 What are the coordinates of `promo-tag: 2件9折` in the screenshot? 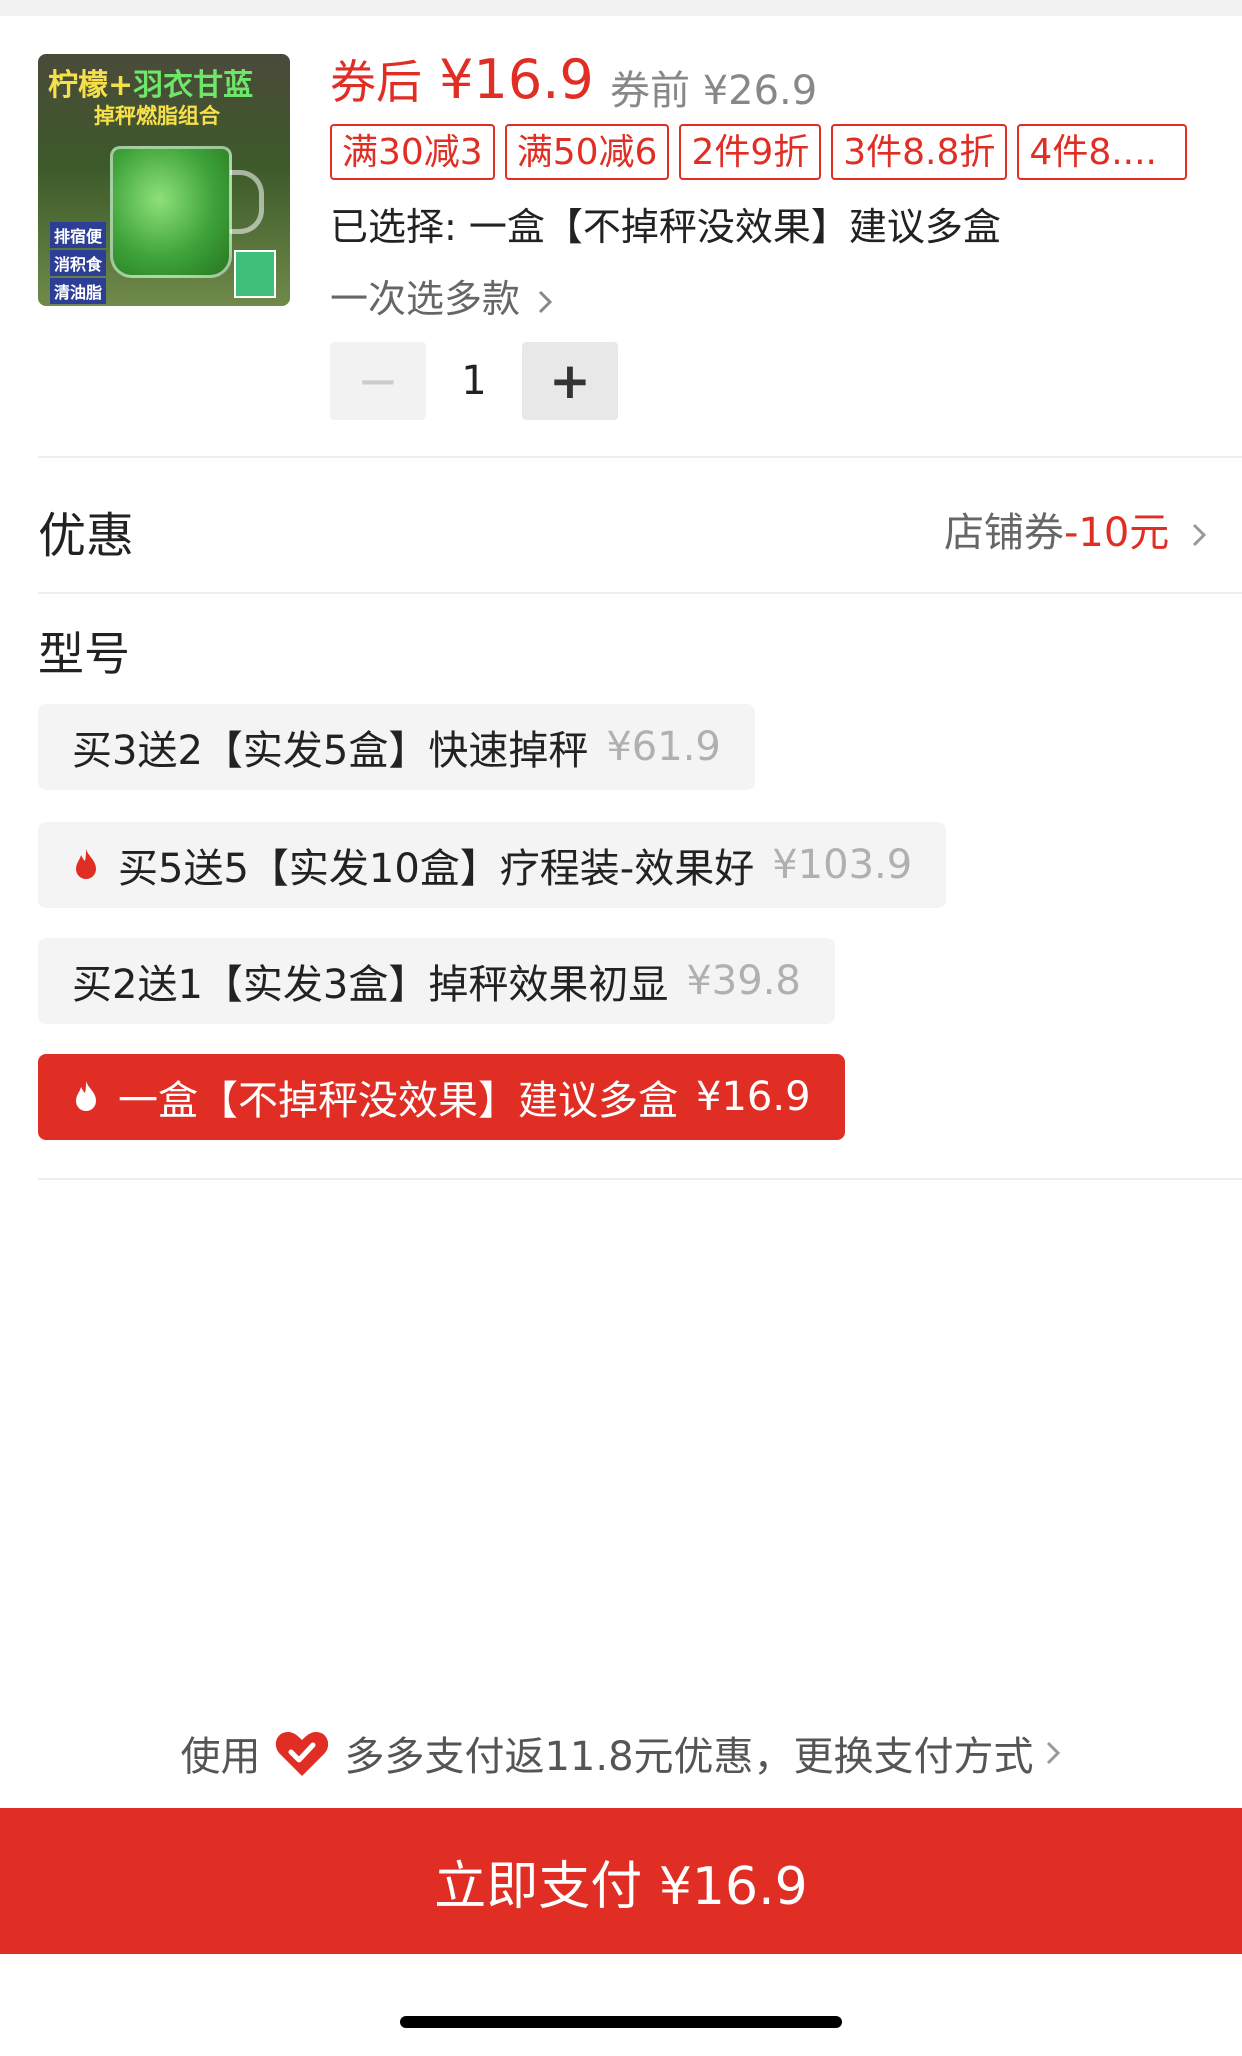 It's located at (750, 152).